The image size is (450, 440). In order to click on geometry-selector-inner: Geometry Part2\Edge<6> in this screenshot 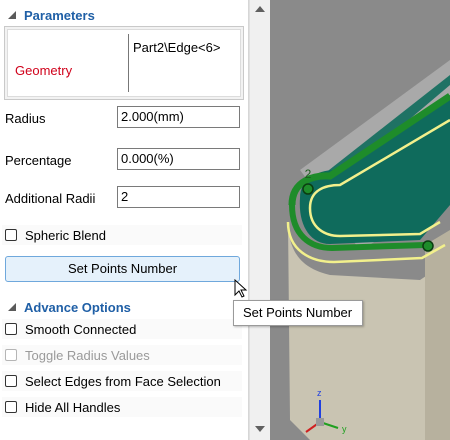, I will do `click(124, 63)`.